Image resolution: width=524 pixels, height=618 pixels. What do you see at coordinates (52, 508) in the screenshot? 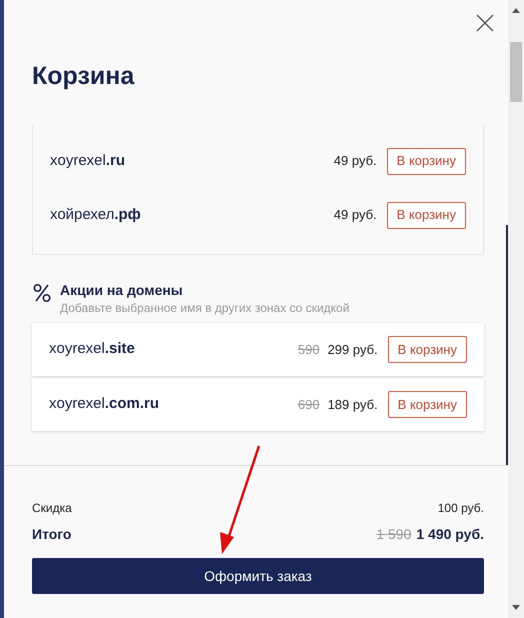
I see `discount-label: Скидка` at bounding box center [52, 508].